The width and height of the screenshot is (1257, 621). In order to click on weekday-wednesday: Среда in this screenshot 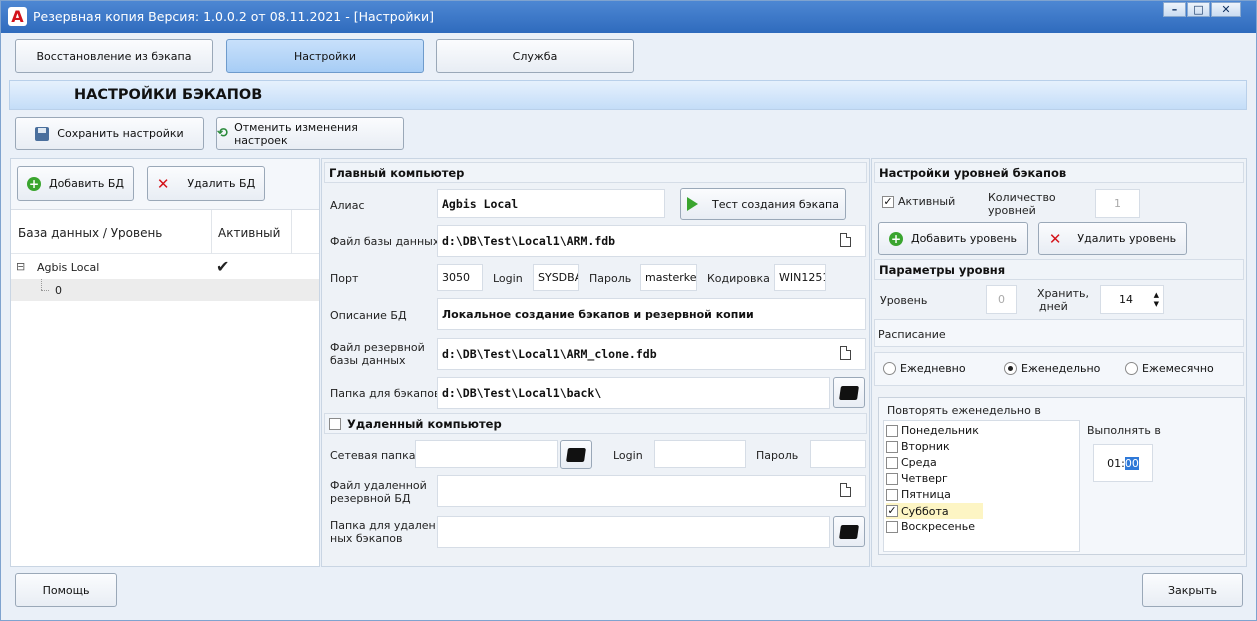, I will do `click(911, 462)`.